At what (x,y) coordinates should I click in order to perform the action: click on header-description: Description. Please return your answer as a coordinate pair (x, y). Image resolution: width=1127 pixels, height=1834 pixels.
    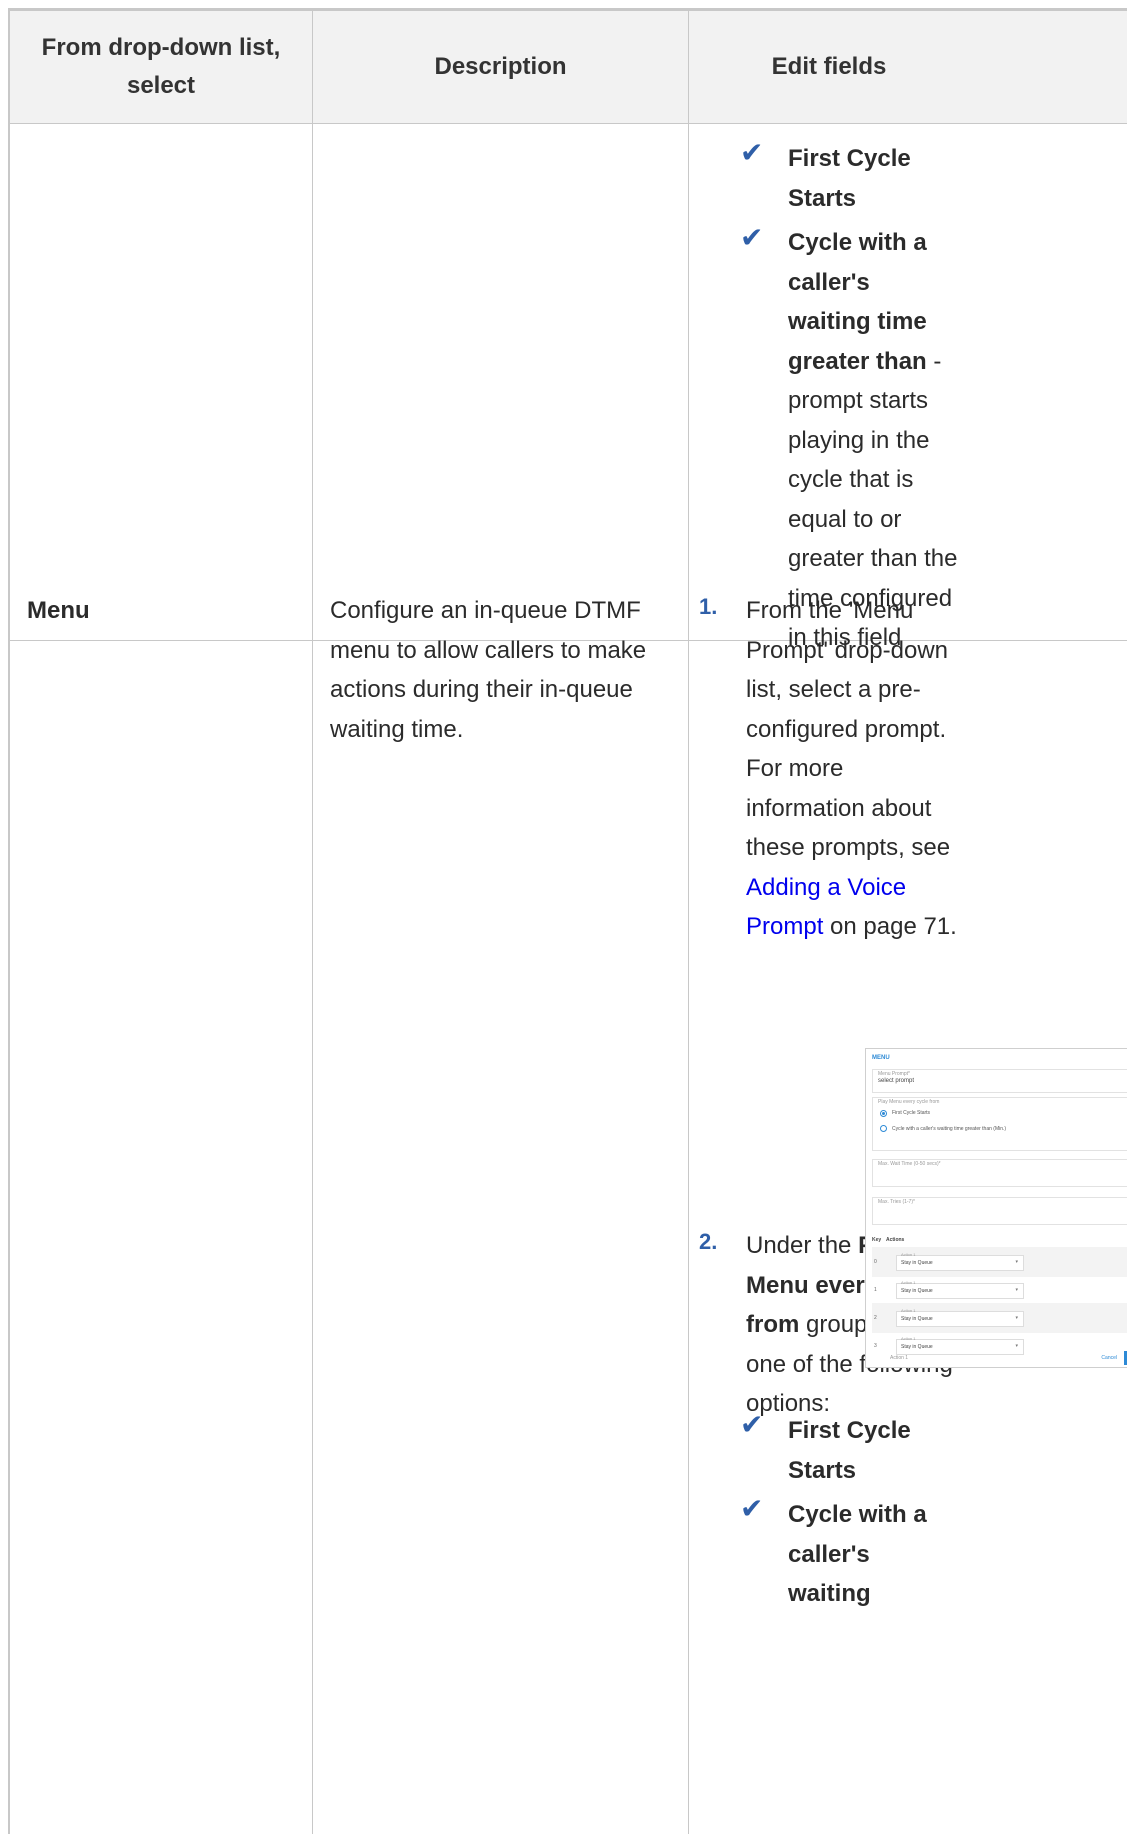
    Looking at the image, I should click on (500, 66).